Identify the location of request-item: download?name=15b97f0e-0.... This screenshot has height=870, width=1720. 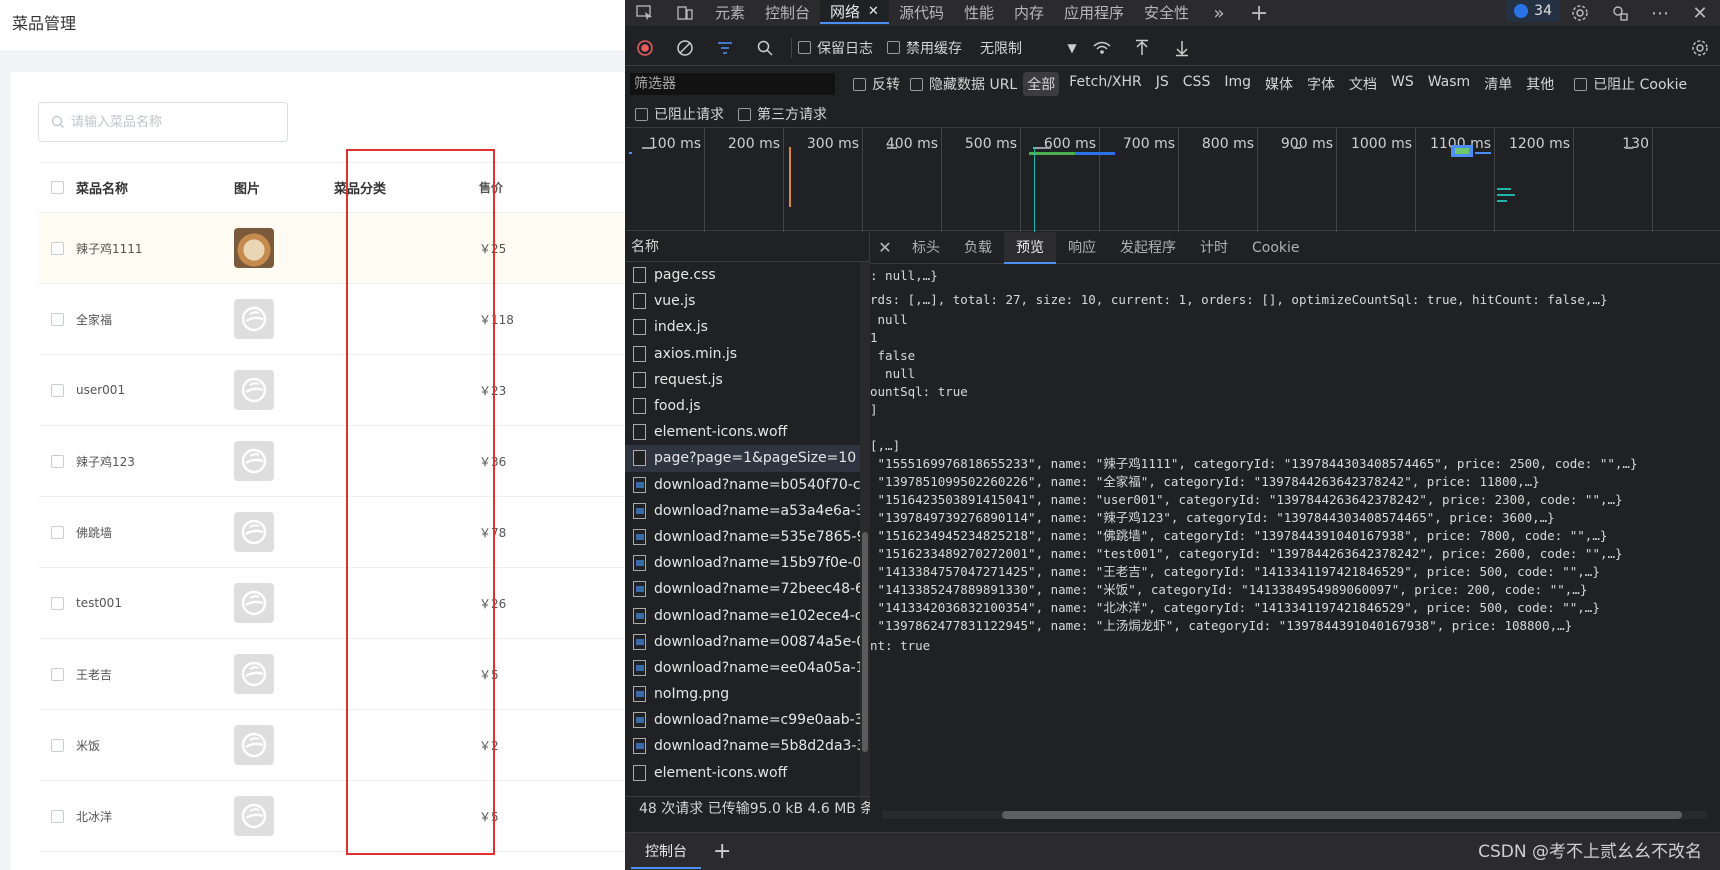
(747, 563).